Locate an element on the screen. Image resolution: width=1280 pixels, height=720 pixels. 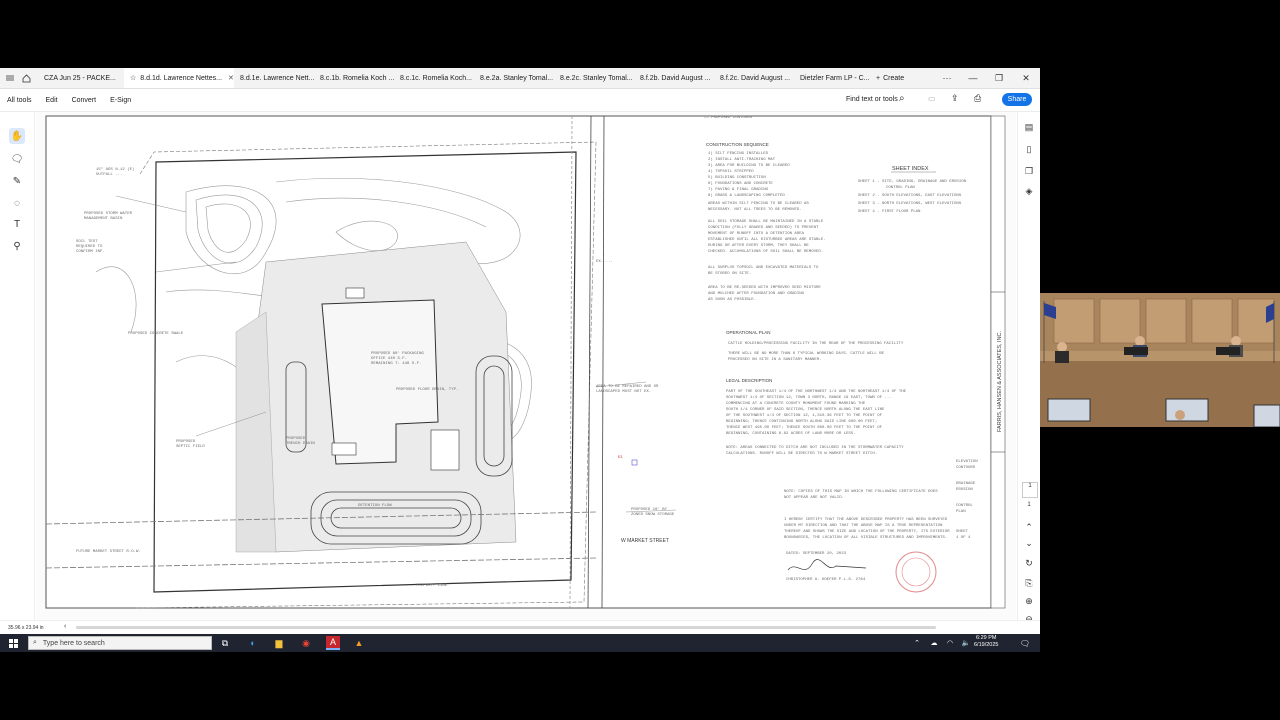
svg-text: PROPOSED CONCRETE SWALE is located at coordinates (156, 334).